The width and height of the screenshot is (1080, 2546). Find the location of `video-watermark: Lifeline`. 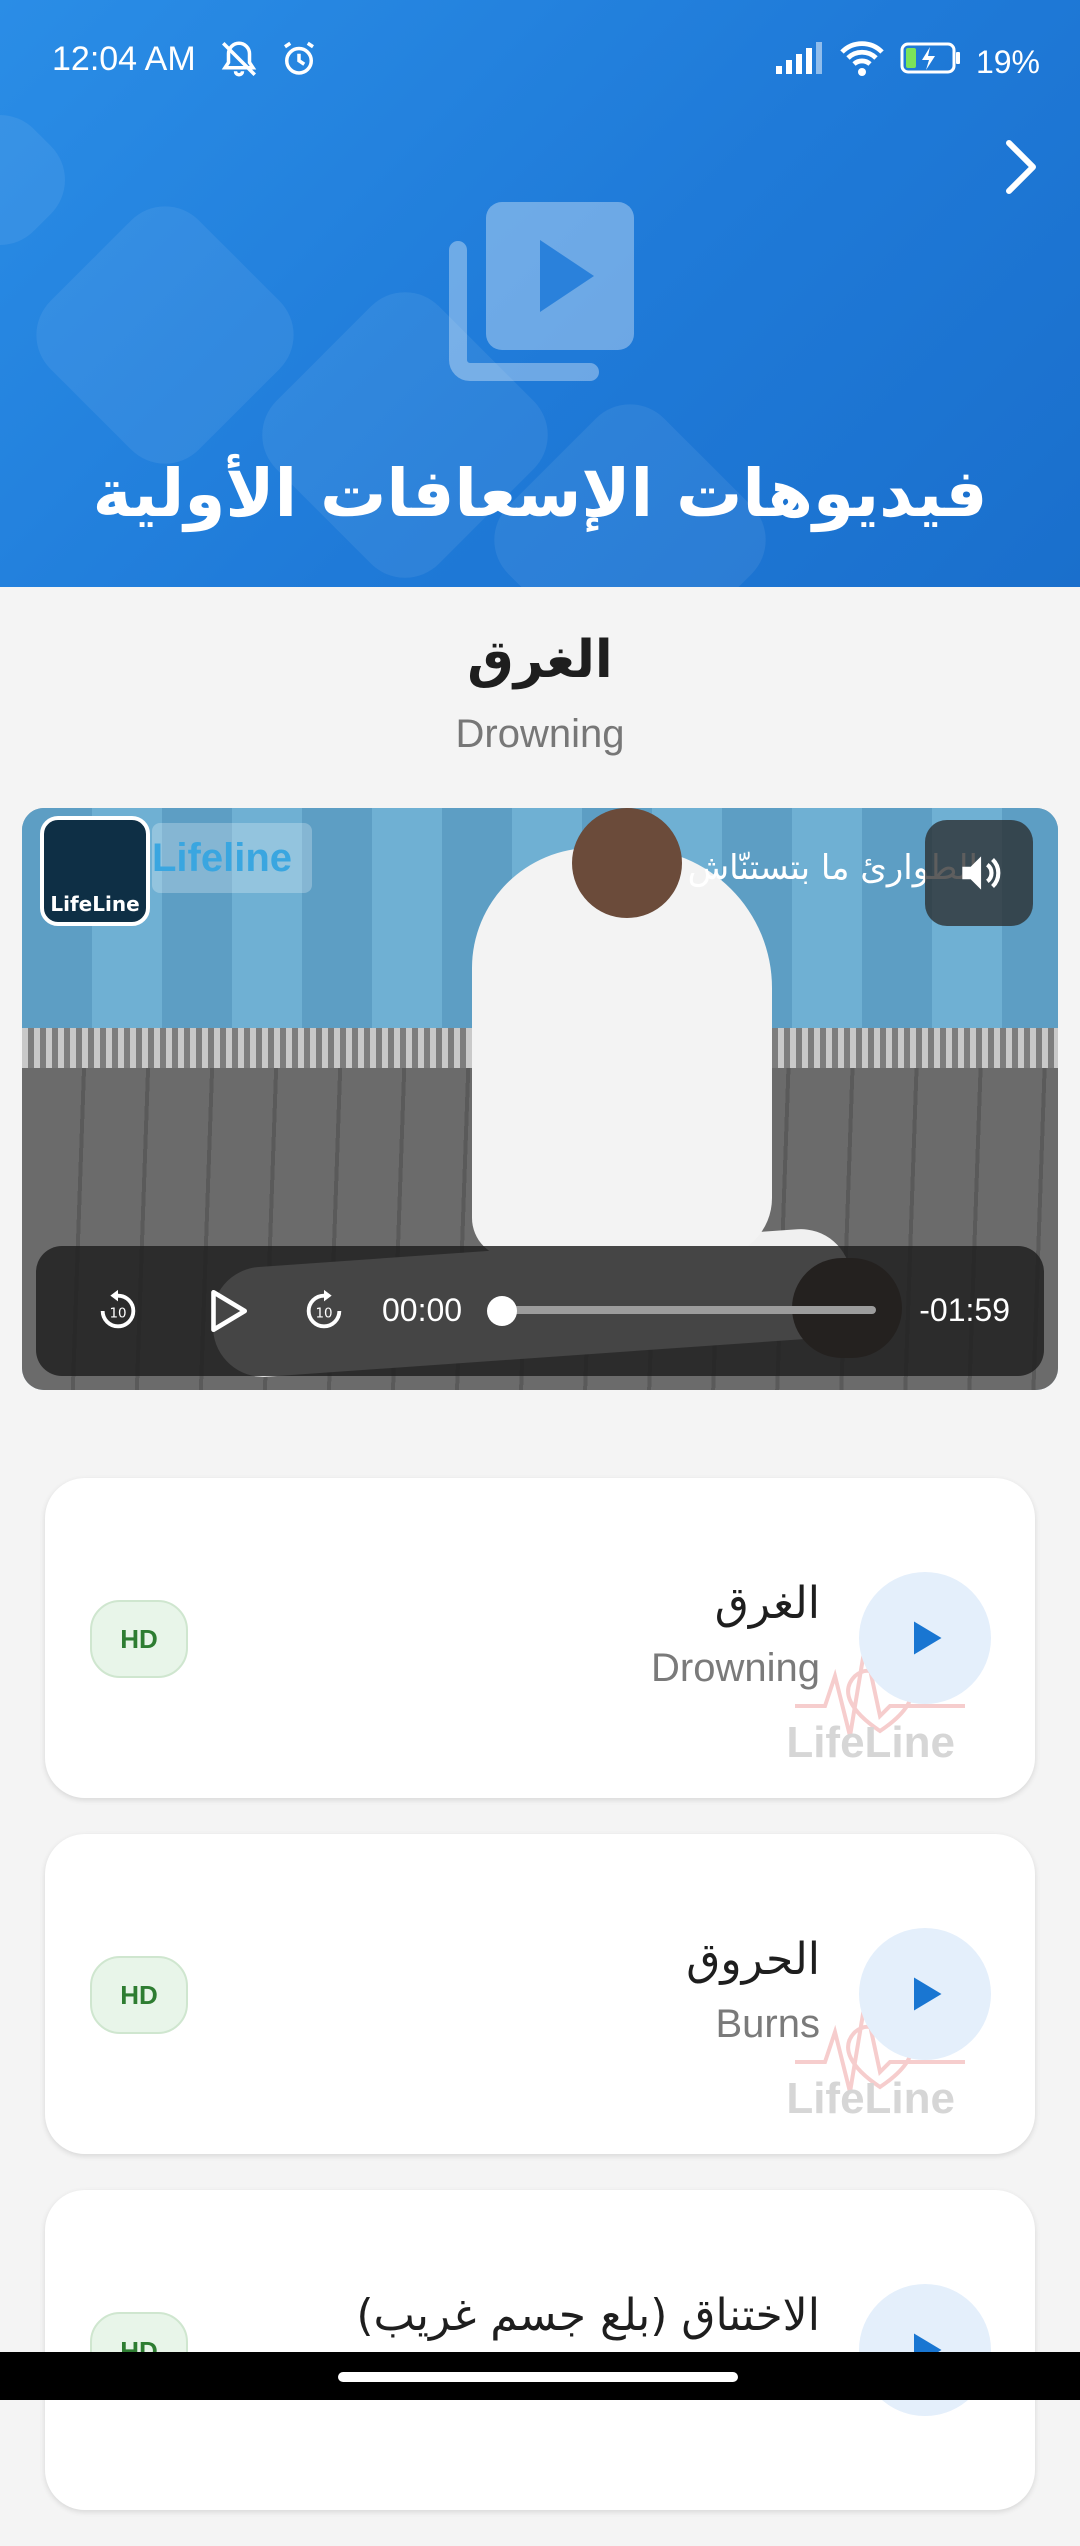

video-watermark: Lifeline is located at coordinates (232, 858).